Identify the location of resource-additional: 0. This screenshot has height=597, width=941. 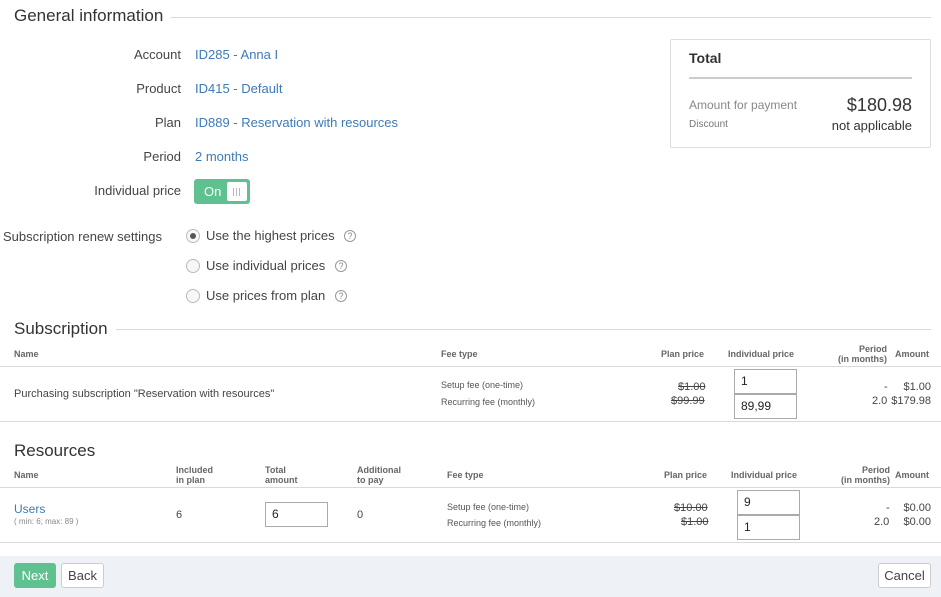
(360, 515).